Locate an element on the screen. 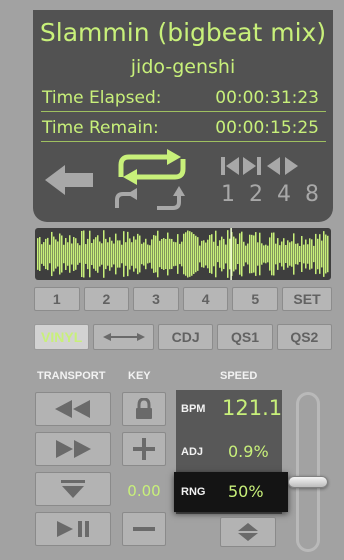 Image resolution: width=344 pixels, height=560 pixels. cue-row: 1 2 3 4 5 SET is located at coordinates (183, 299).